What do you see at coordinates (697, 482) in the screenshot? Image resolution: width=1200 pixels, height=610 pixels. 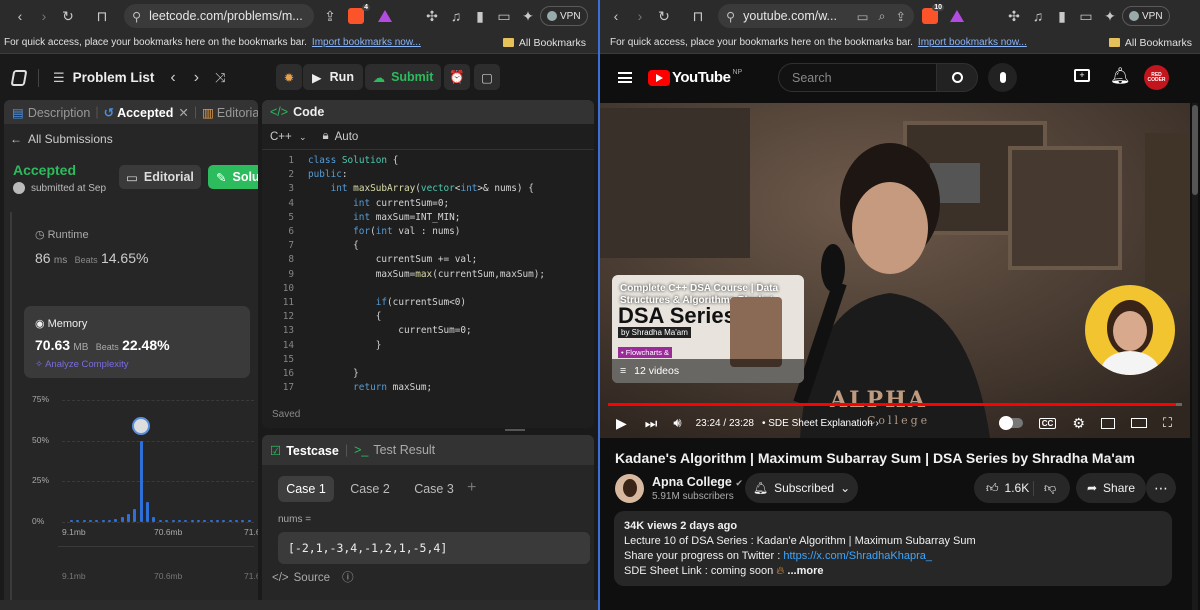 I see `channel-name: Apna College ✔` at bounding box center [697, 482].